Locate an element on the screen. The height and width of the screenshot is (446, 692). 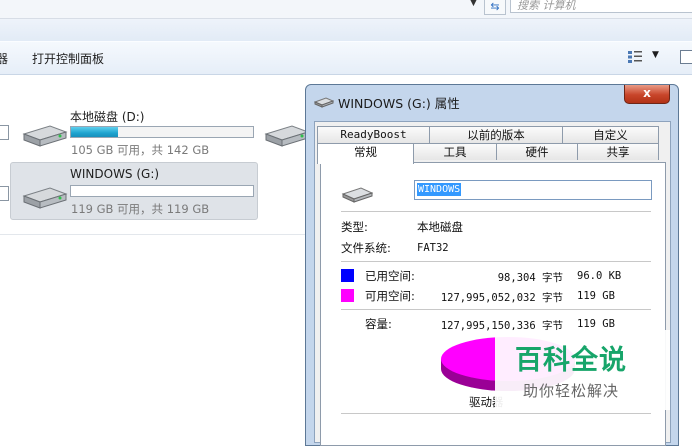
type-value: 本地磁盘 is located at coordinates (440, 227).